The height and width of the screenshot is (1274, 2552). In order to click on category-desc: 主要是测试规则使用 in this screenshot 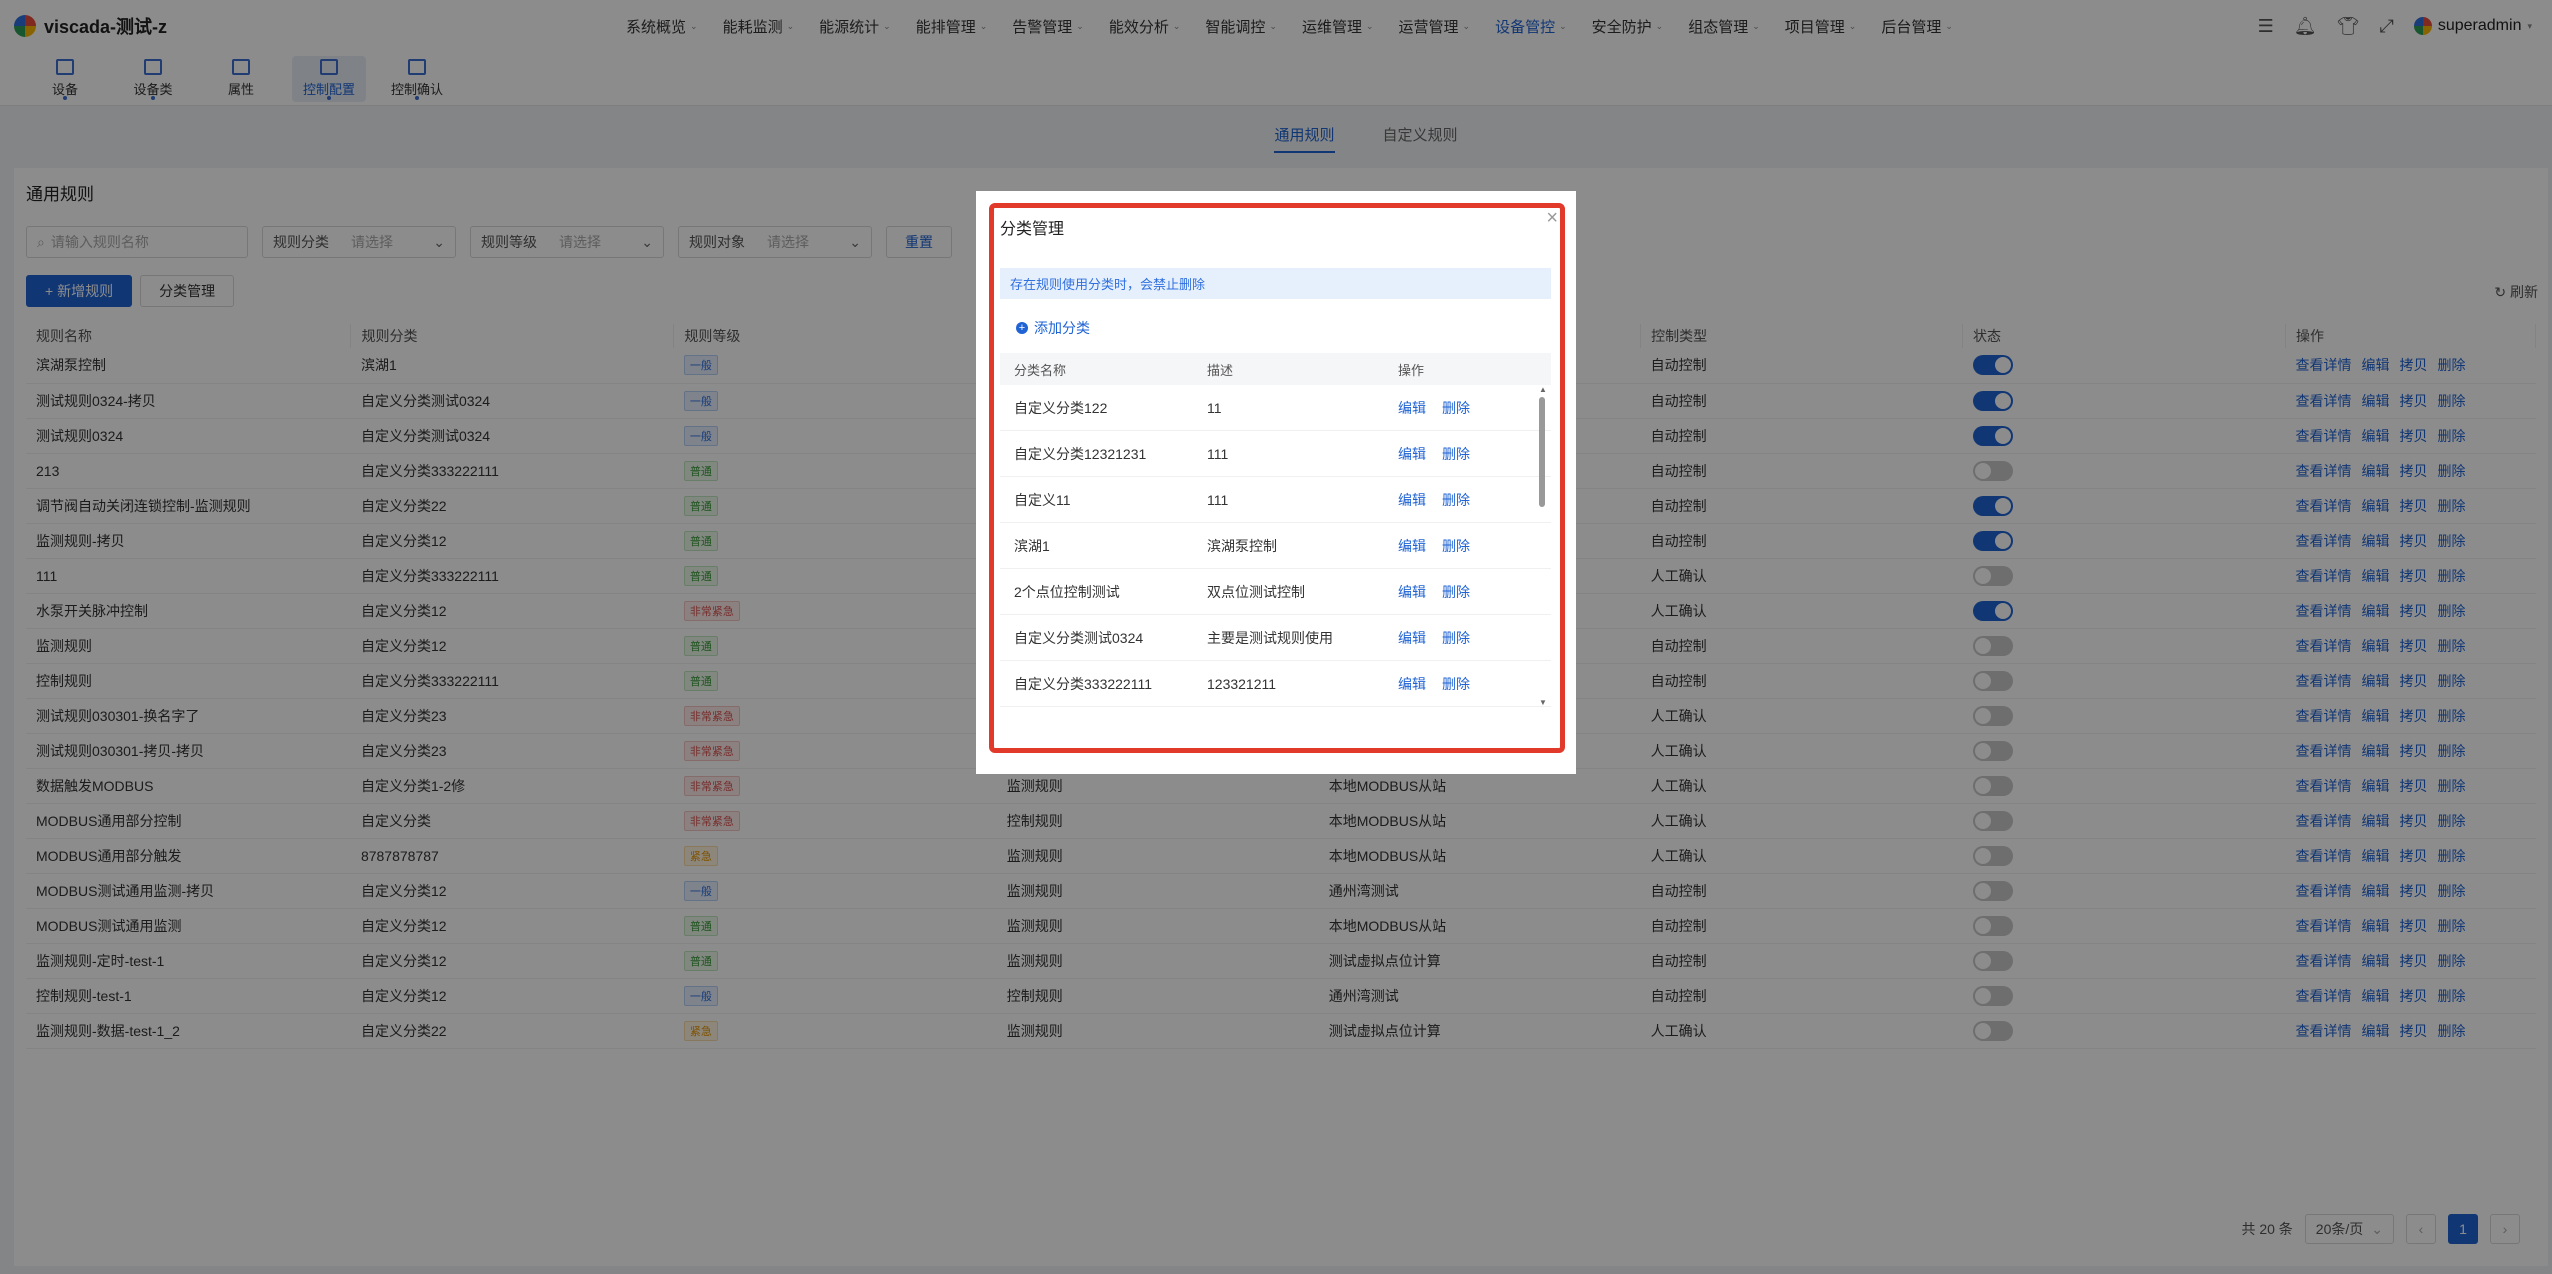, I will do `click(1270, 637)`.